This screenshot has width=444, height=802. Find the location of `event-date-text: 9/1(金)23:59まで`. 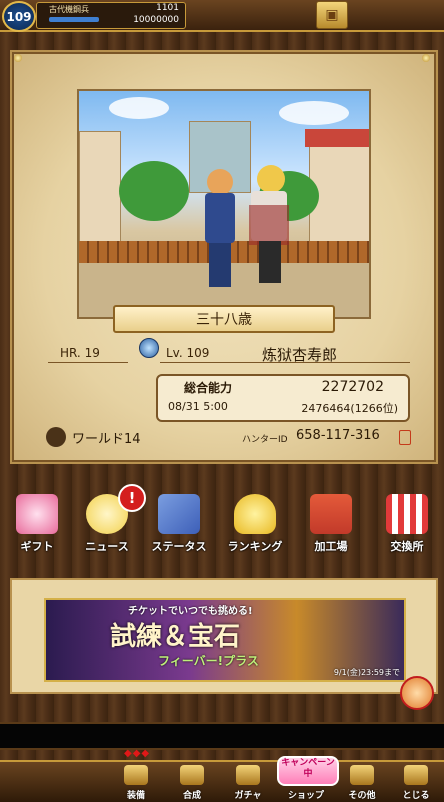

event-date-text: 9/1(金)23:59まで is located at coordinates (366, 672).